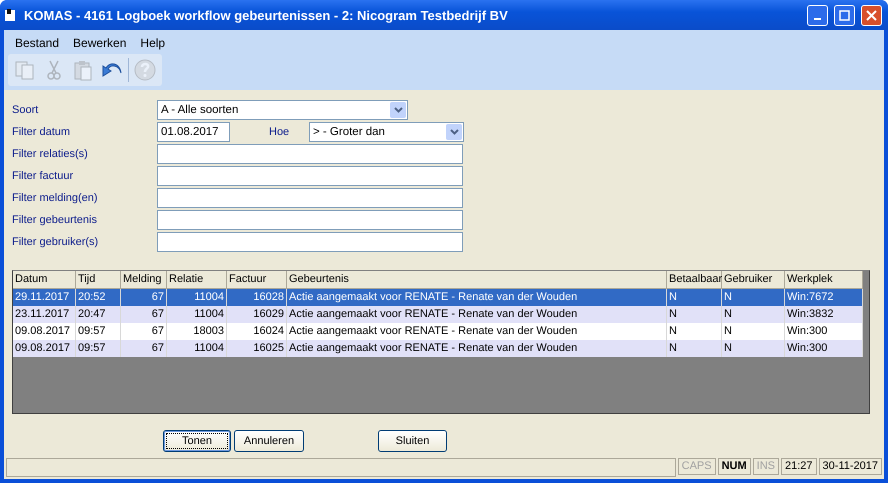 The width and height of the screenshot is (888, 483). What do you see at coordinates (266, 15) in the screenshot?
I see `window-title: KOMAS - 4161 Logboek workflow gebeurtenissen - 2: Nicogram Testbedrijf BV` at bounding box center [266, 15].